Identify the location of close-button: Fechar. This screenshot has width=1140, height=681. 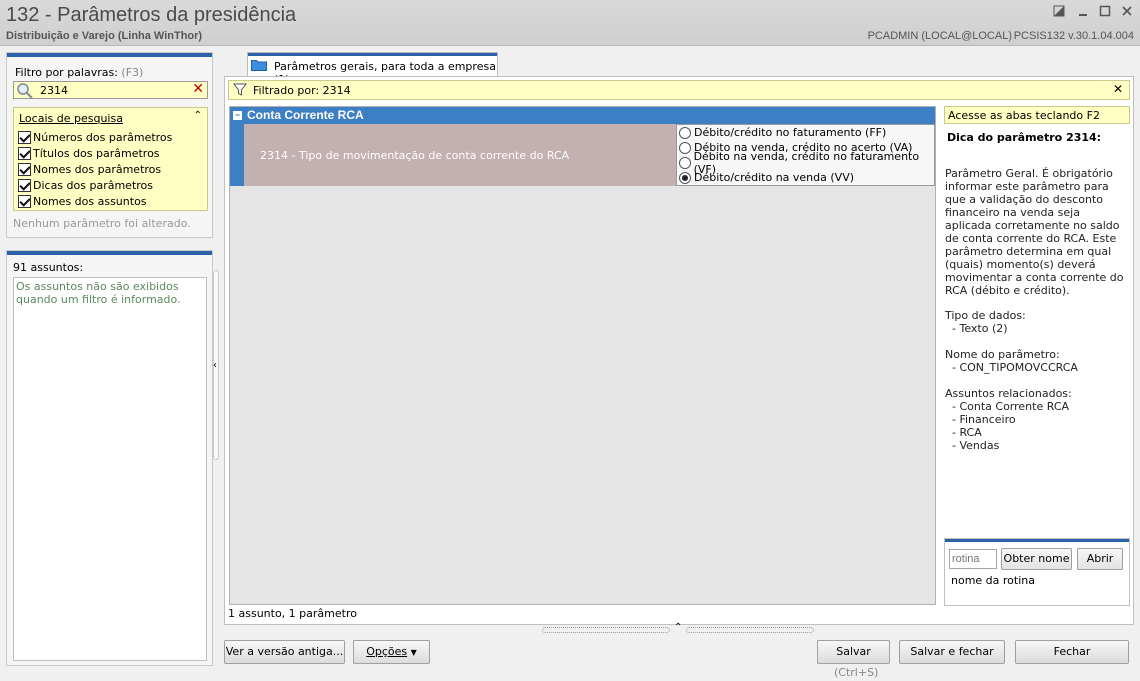
(1072, 652).